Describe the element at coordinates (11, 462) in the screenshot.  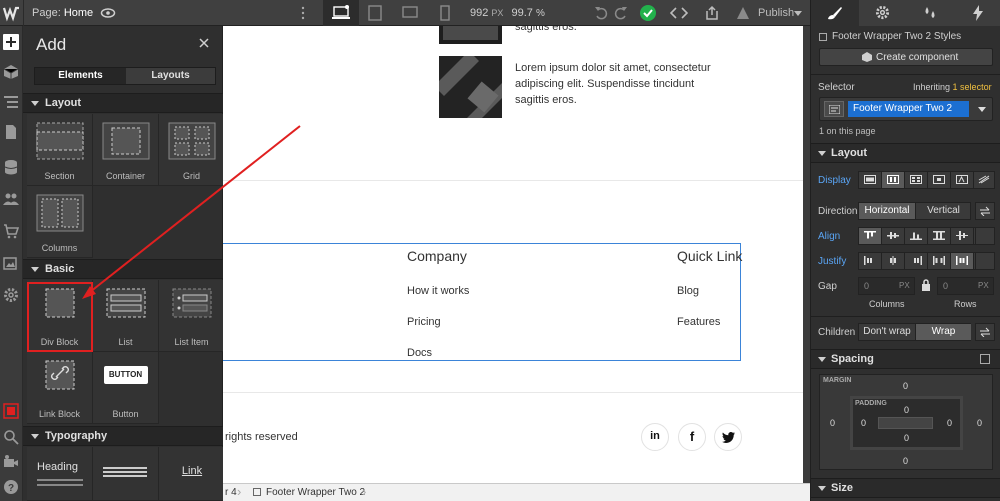
I see `video-tutorials-icon` at that location.